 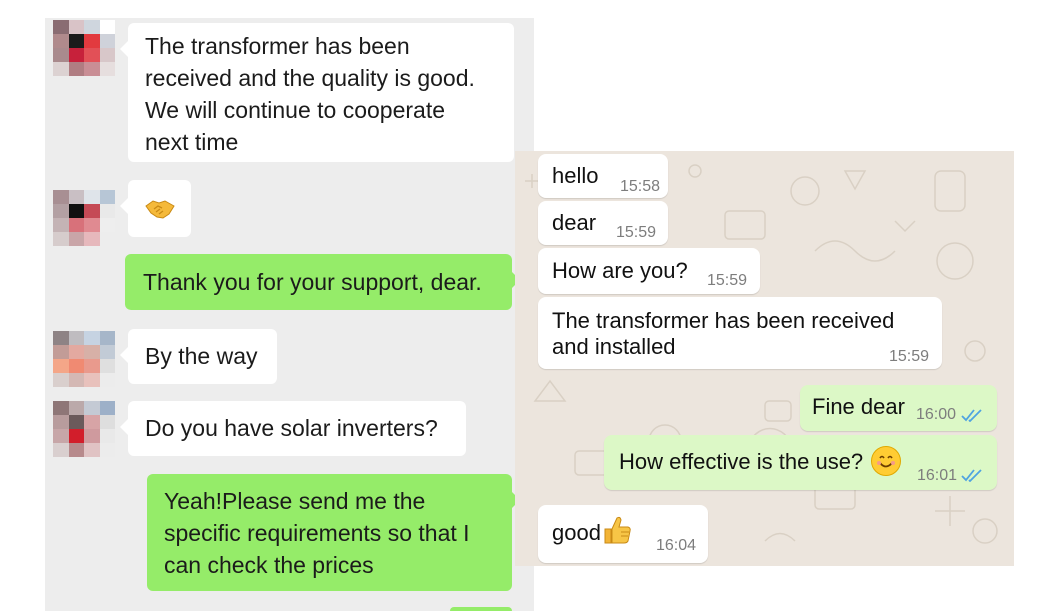 What do you see at coordinates (574, 222) in the screenshot?
I see `message-text: dear` at bounding box center [574, 222].